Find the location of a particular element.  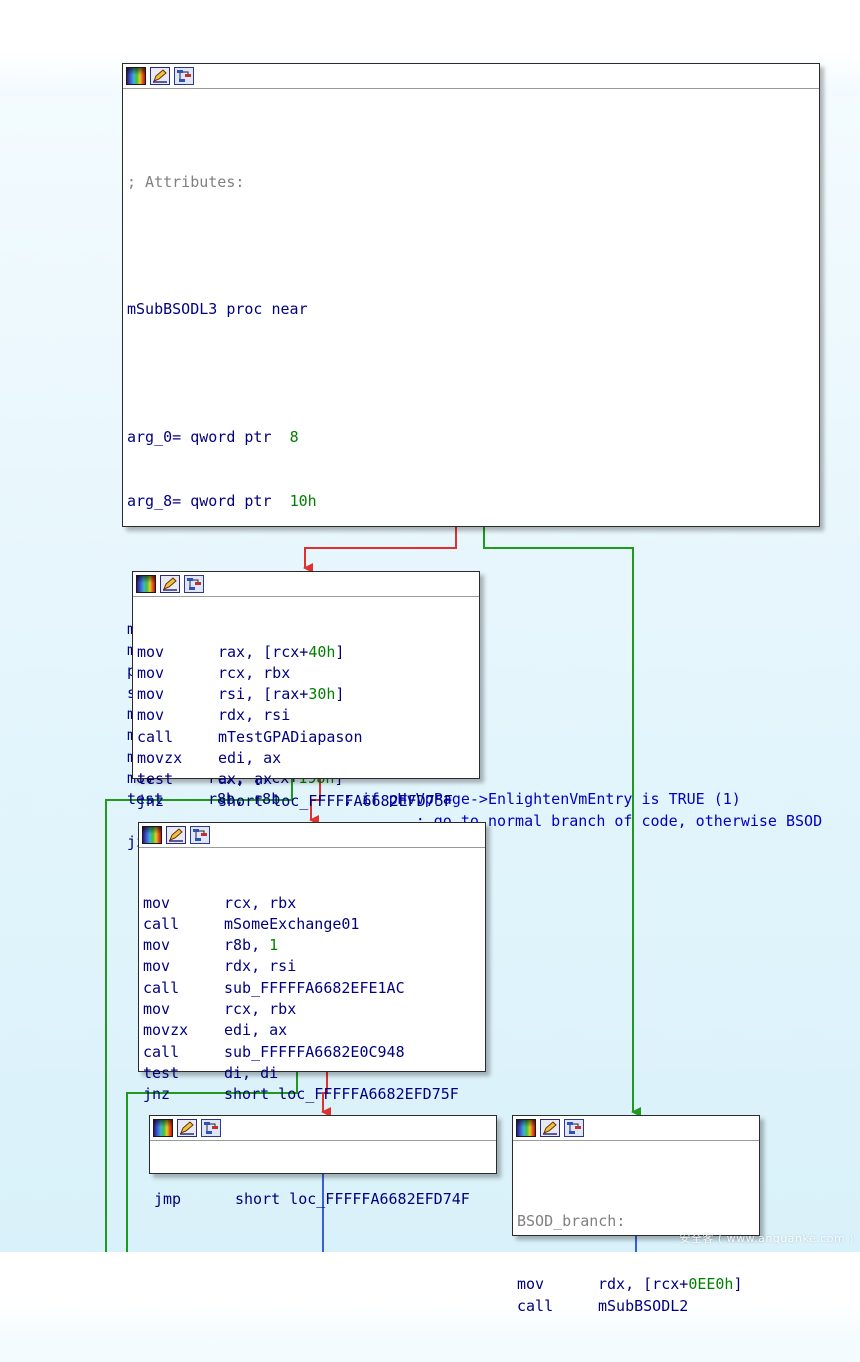

number-operand: 0EE0h is located at coordinates (711, 1284).